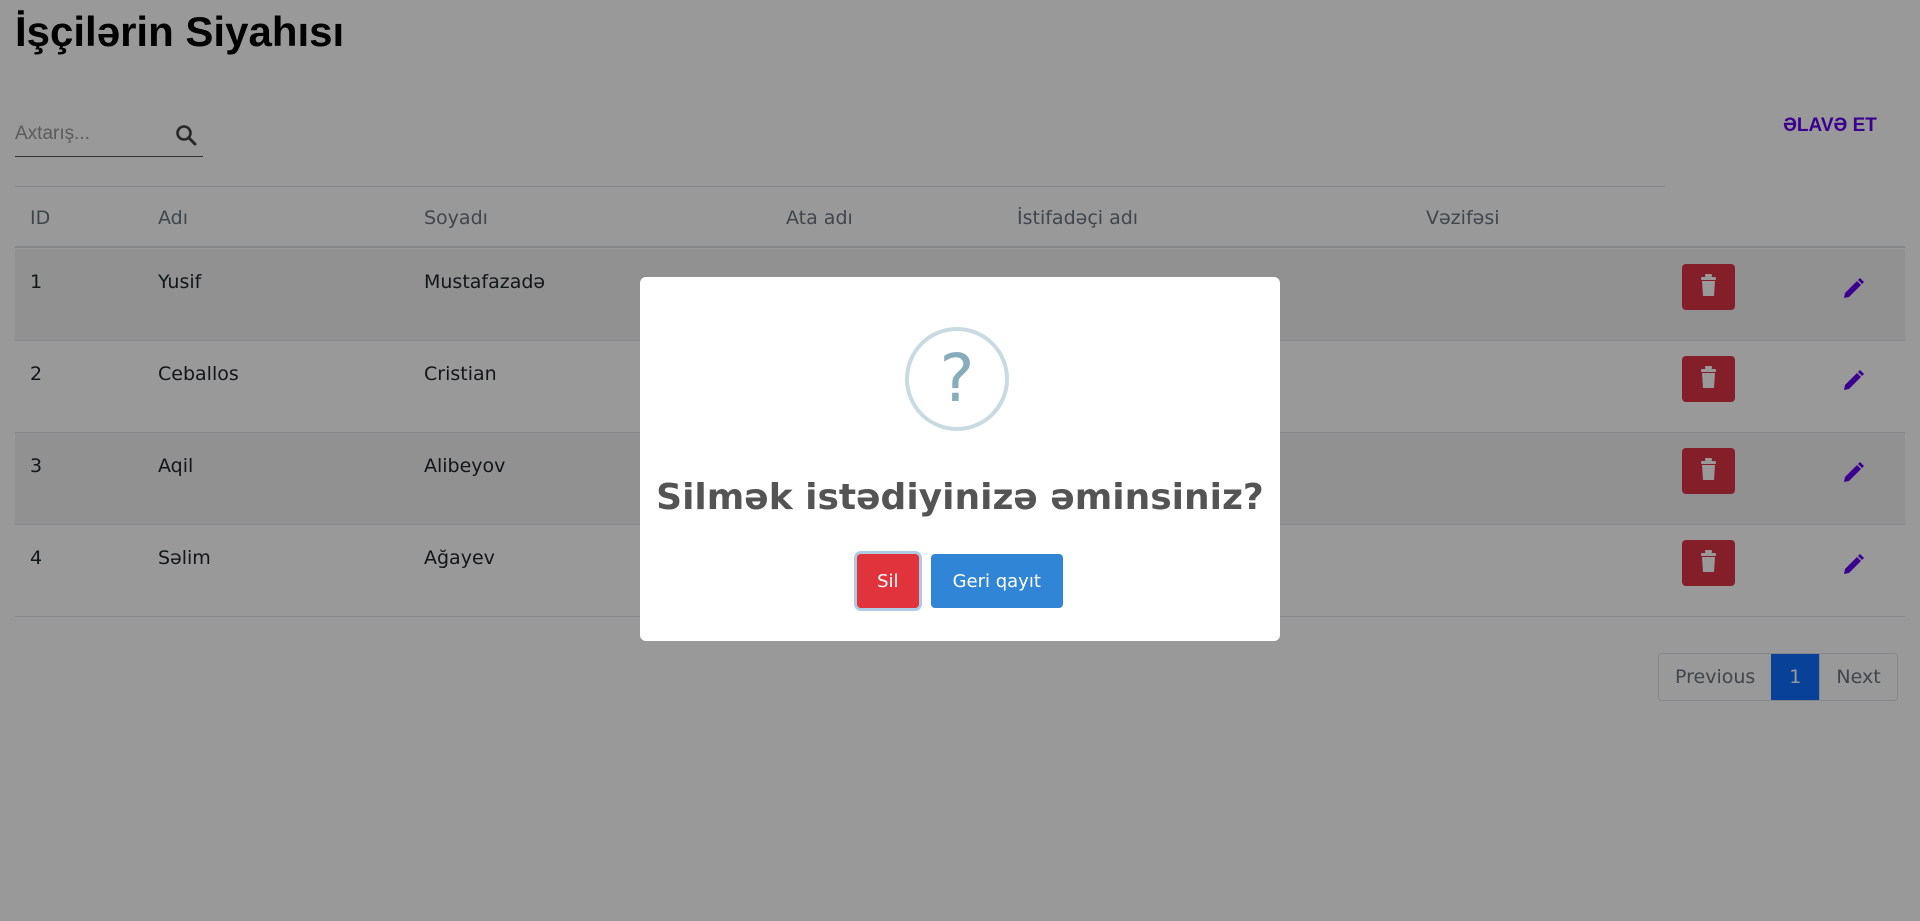 Image resolution: width=1920 pixels, height=921 pixels. I want to click on cancel-button: Geri qayıt, so click(996, 581).